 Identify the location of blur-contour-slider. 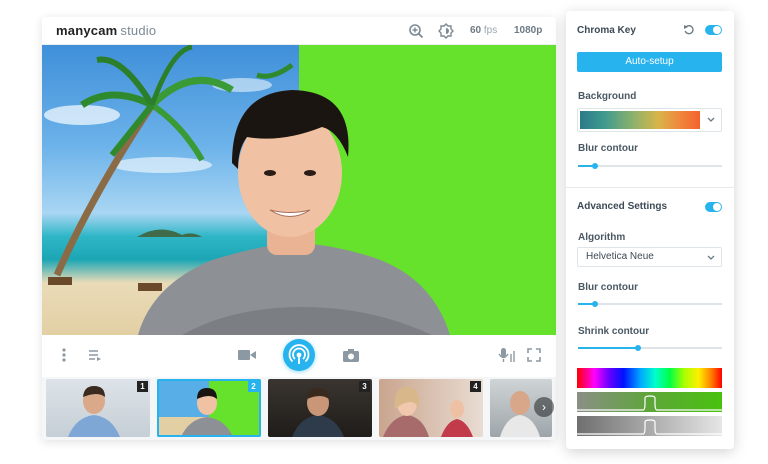
(650, 166).